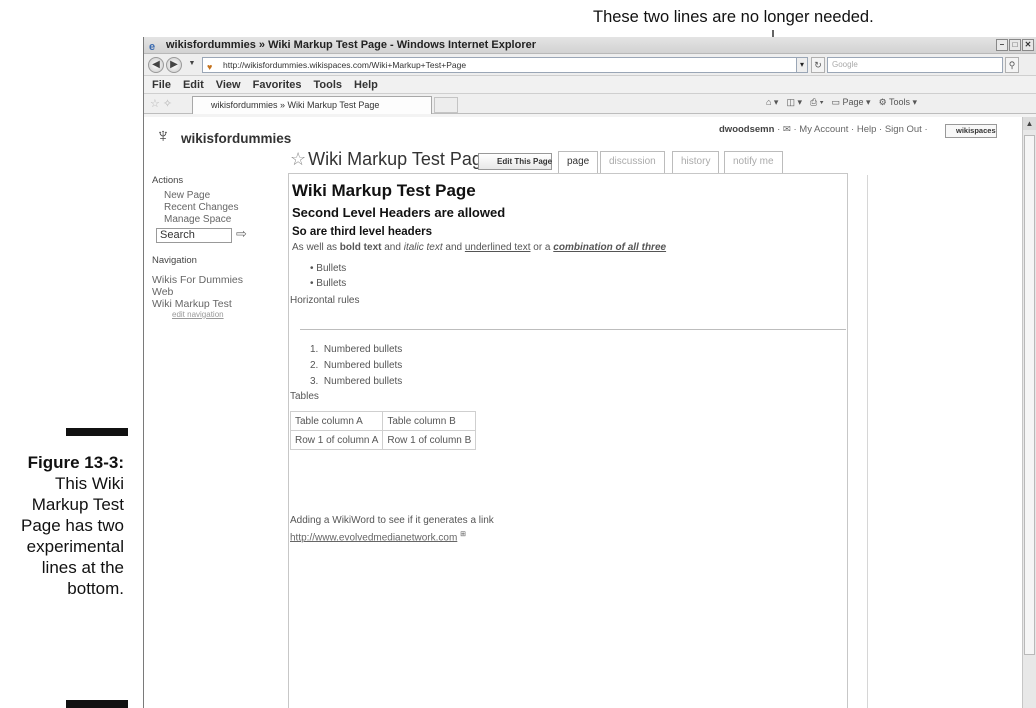  What do you see at coordinates (336, 421) in the screenshot?
I see `table-cell: Table column A` at bounding box center [336, 421].